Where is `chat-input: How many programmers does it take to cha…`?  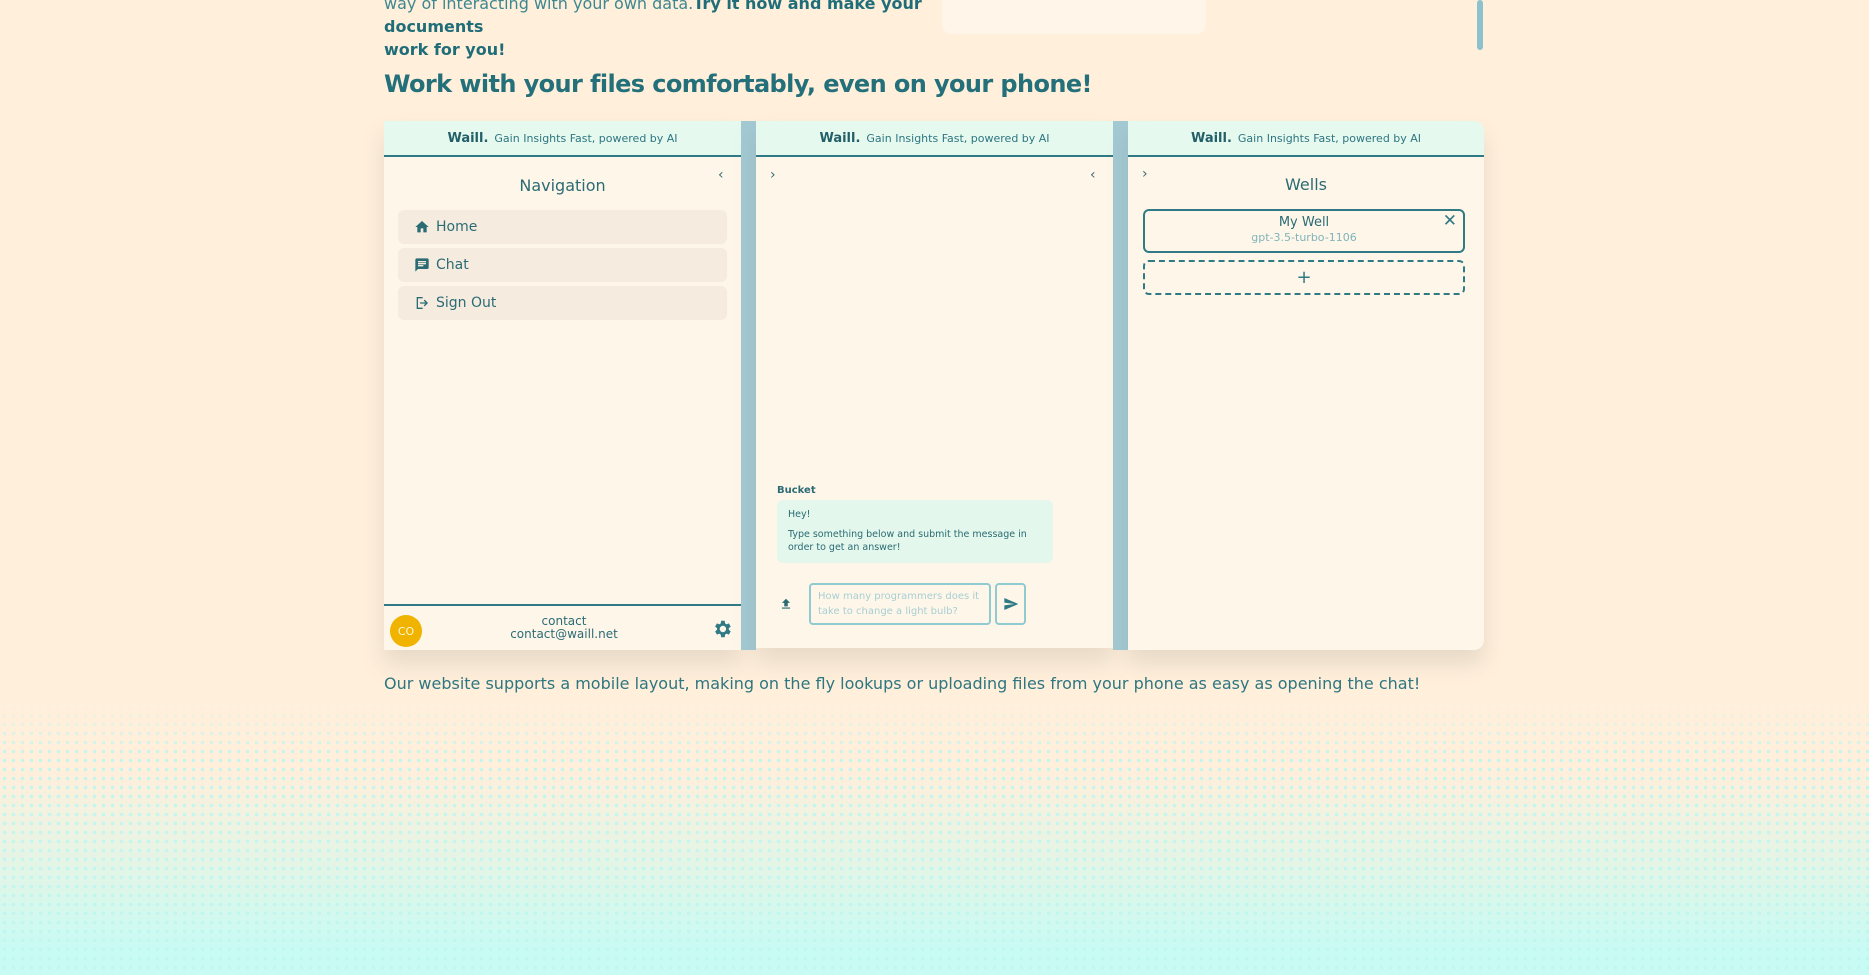
chat-input: How many programmers does it take to cha… is located at coordinates (900, 604).